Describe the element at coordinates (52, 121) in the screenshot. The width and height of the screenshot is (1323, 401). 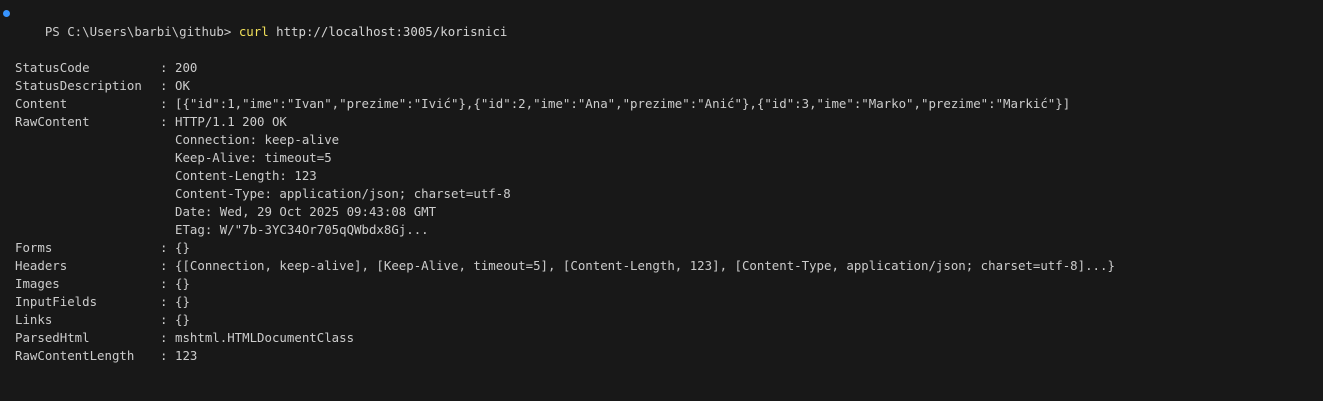
I see `field-name: RawContent` at that location.